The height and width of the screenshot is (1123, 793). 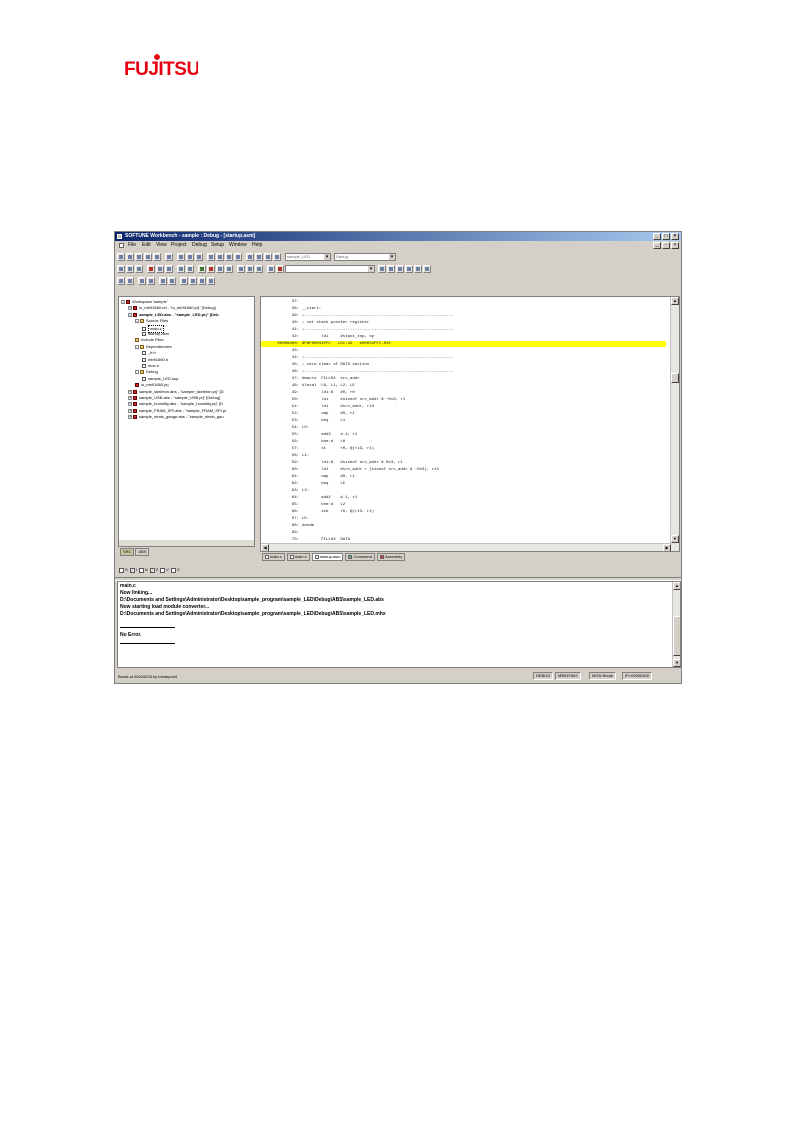 What do you see at coordinates (463, 449) in the screenshot?
I see `code-line: 57: st r0, @(r13, r1)` at bounding box center [463, 449].